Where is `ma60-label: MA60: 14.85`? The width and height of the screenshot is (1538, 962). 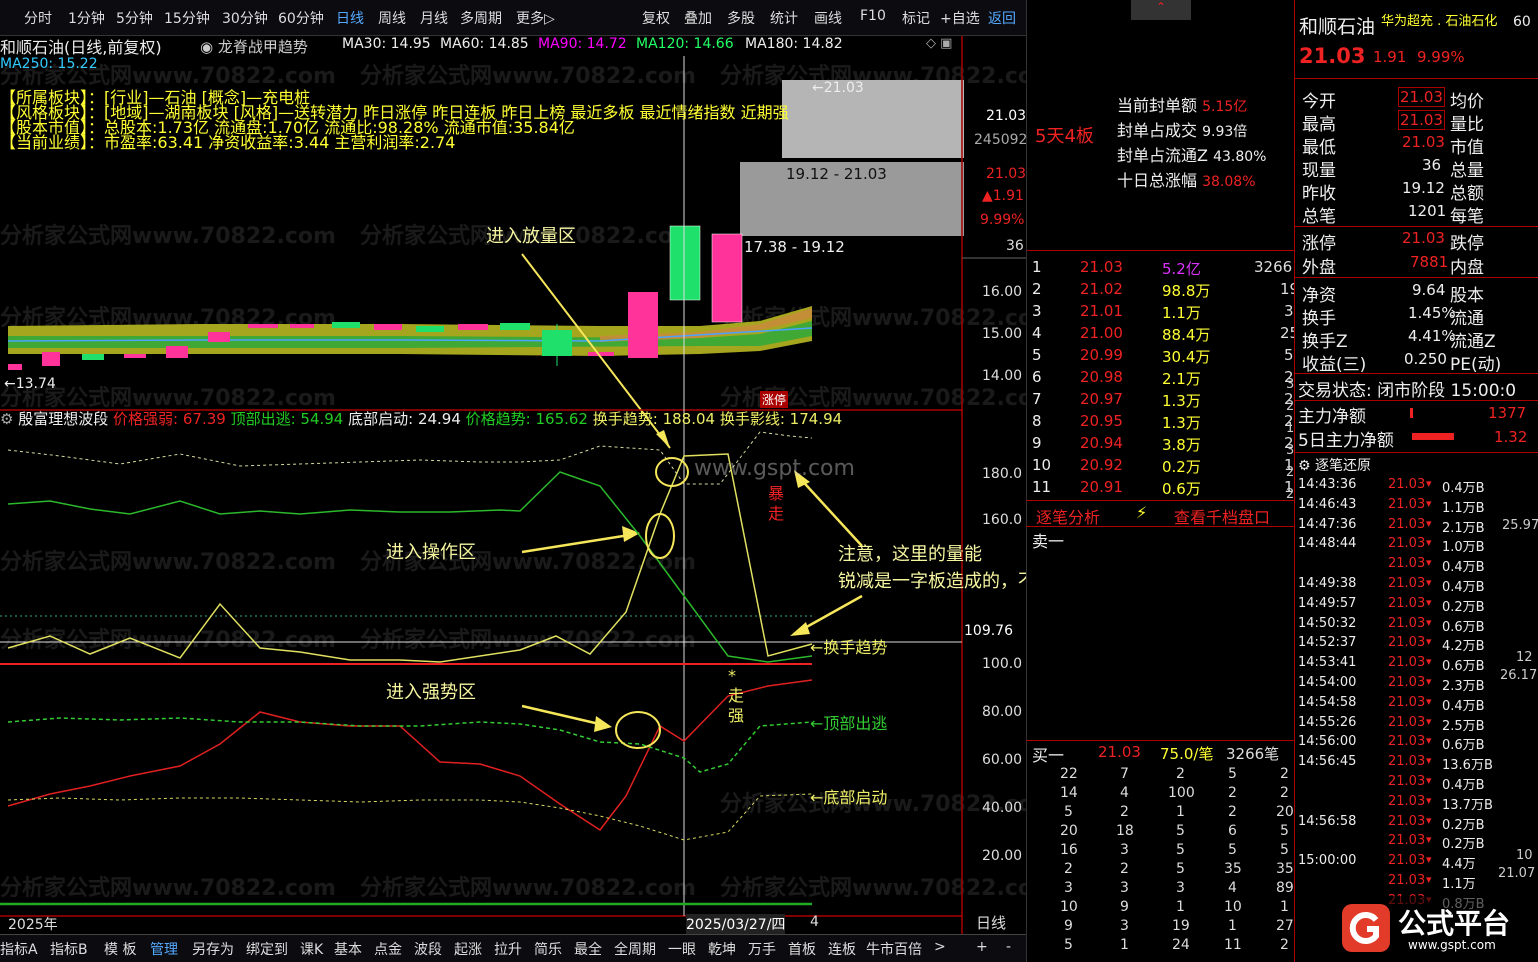 ma60-label: MA60: 14.85 is located at coordinates (484, 44).